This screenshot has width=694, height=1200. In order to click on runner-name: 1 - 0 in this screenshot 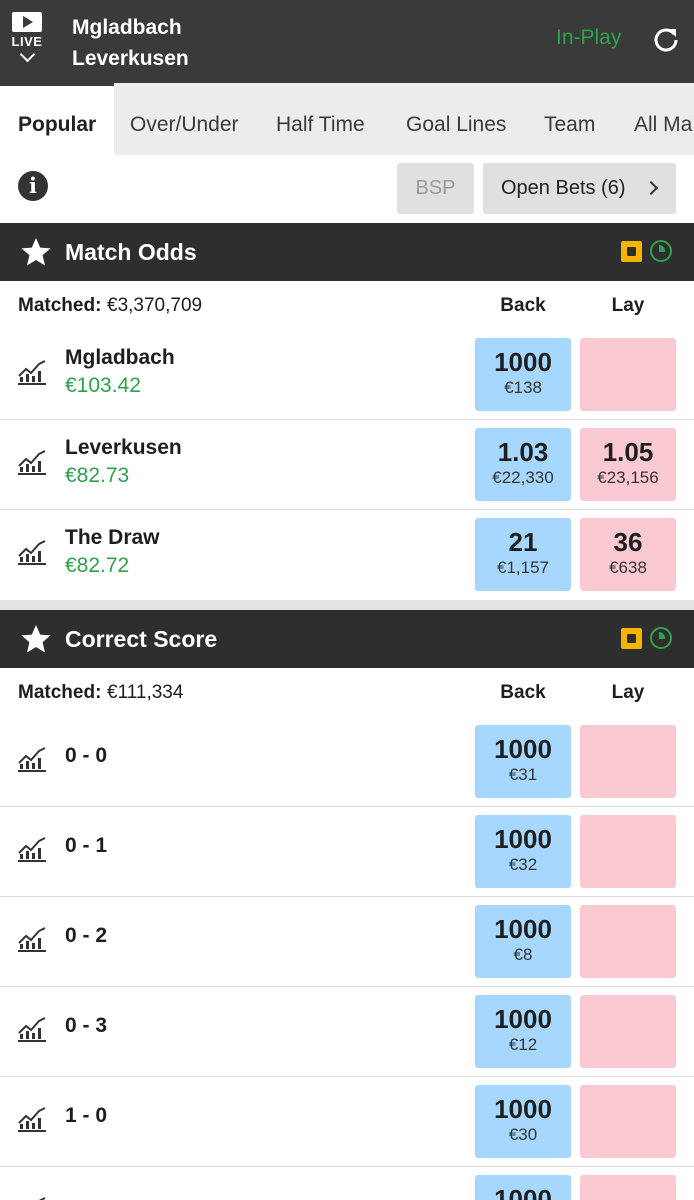, I will do `click(86, 1115)`.